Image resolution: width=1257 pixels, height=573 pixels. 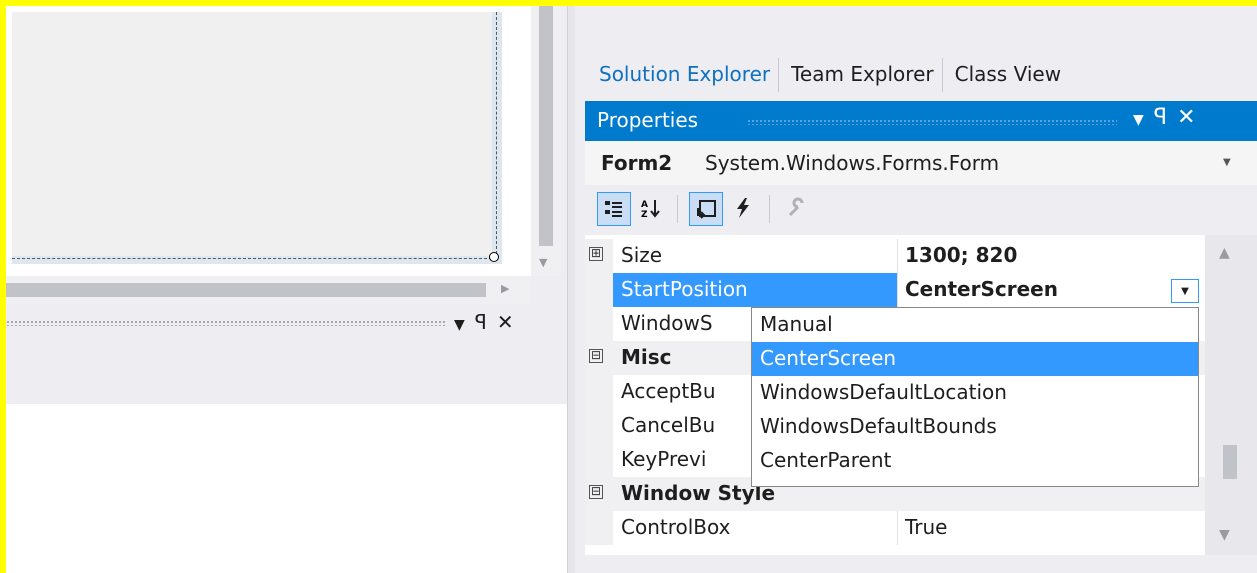 What do you see at coordinates (883, 392) in the screenshot?
I see `option-label: WindowsDefaultLocation` at bounding box center [883, 392].